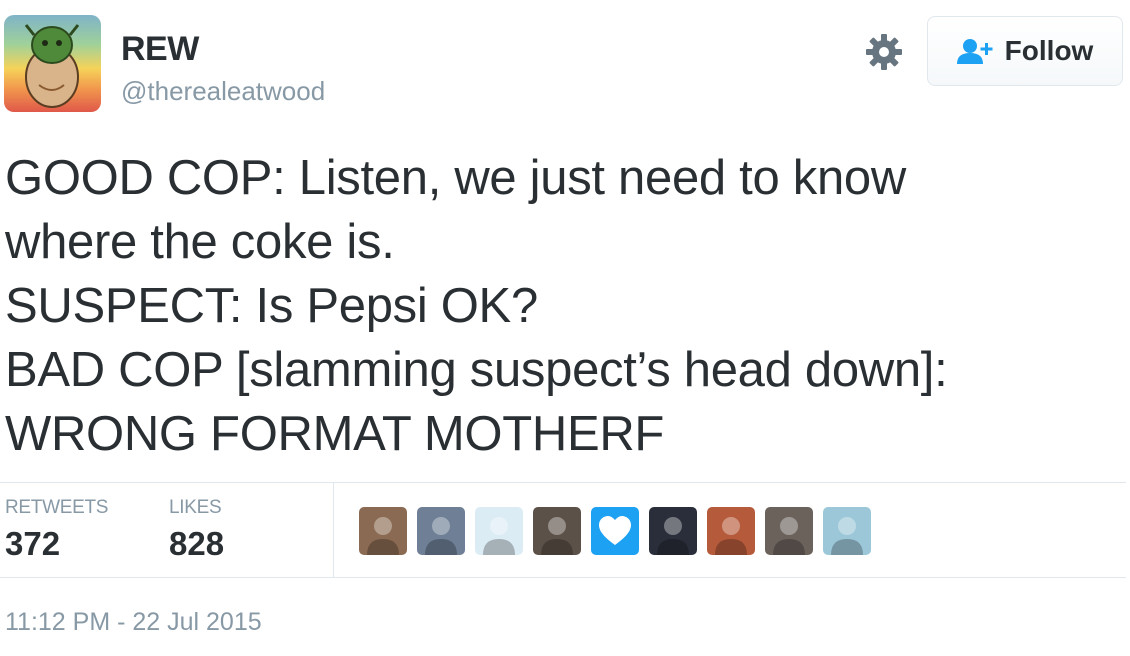  I want to click on retweets-stat: RETWEETS 372, so click(56, 530).